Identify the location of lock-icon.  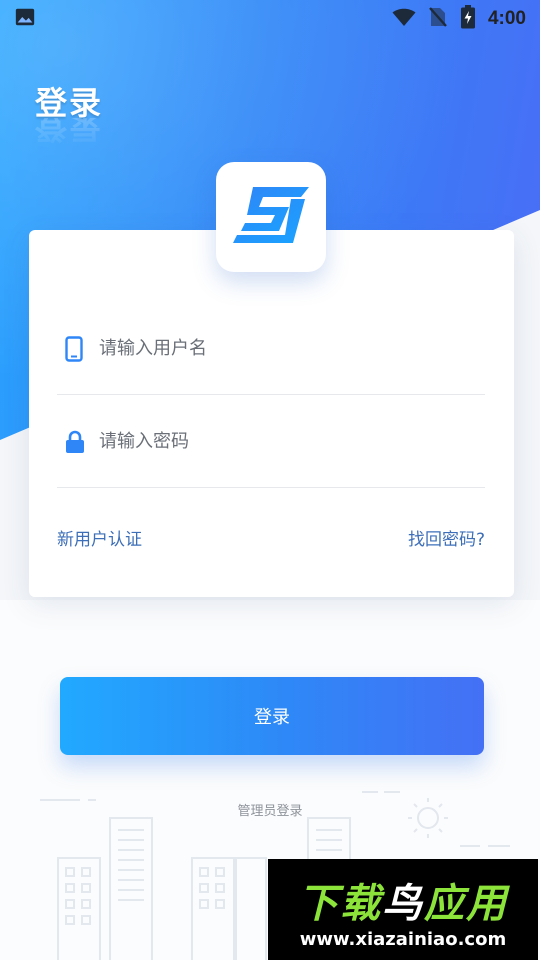
(75, 442).